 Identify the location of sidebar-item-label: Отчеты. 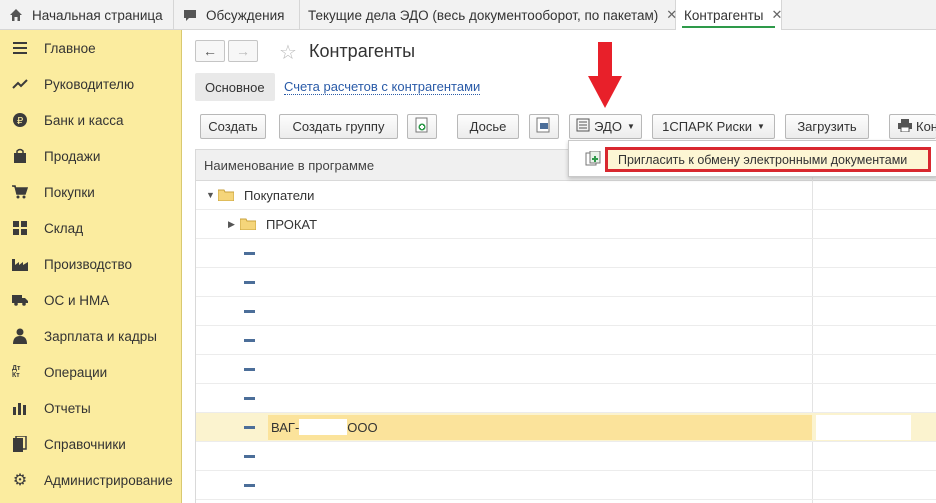
(67, 408).